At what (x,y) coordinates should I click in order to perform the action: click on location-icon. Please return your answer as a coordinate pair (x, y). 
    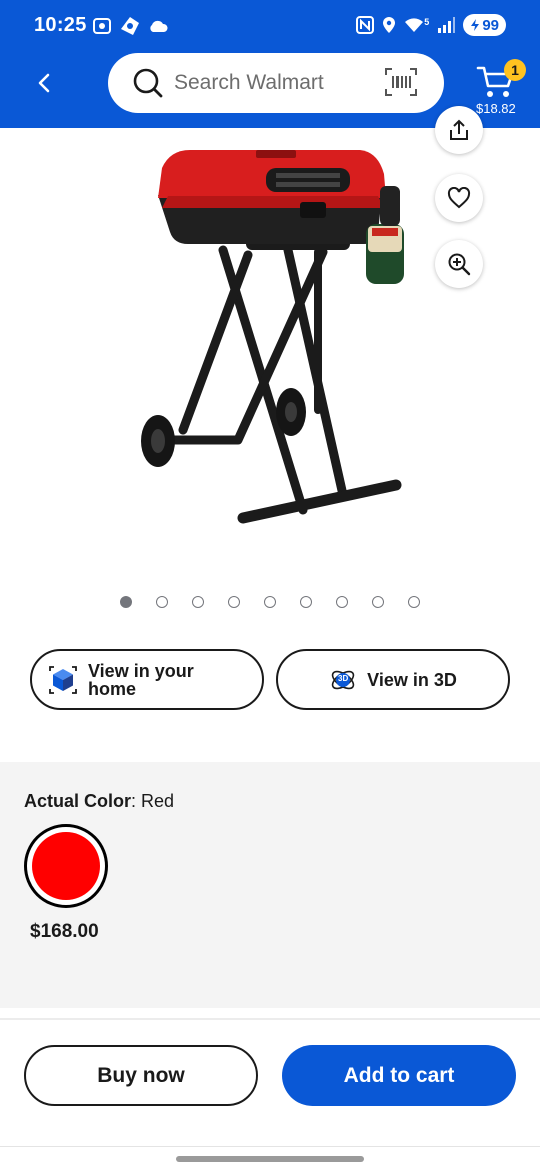
    Looking at the image, I should click on (389, 25).